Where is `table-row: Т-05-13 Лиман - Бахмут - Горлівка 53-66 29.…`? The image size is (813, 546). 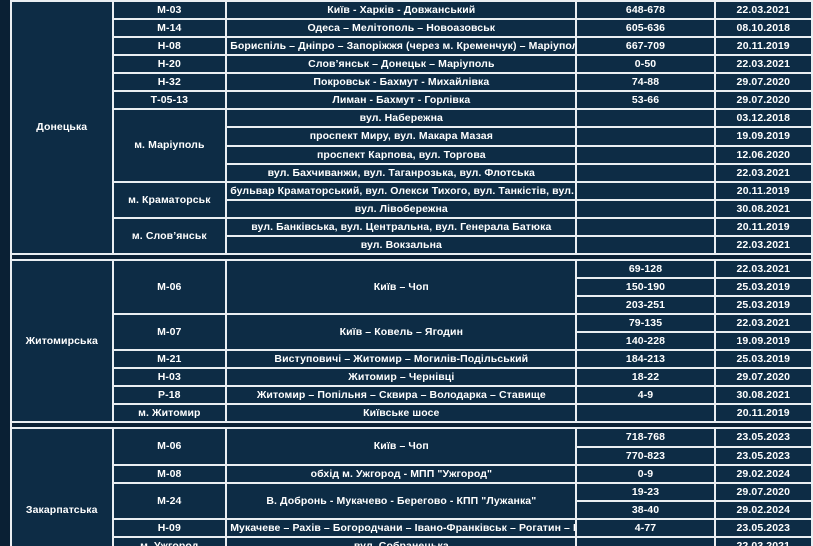
table-row: Т-05-13 Лиман - Бахмут - Горлівка 53-66 29.… is located at coordinates (411, 100).